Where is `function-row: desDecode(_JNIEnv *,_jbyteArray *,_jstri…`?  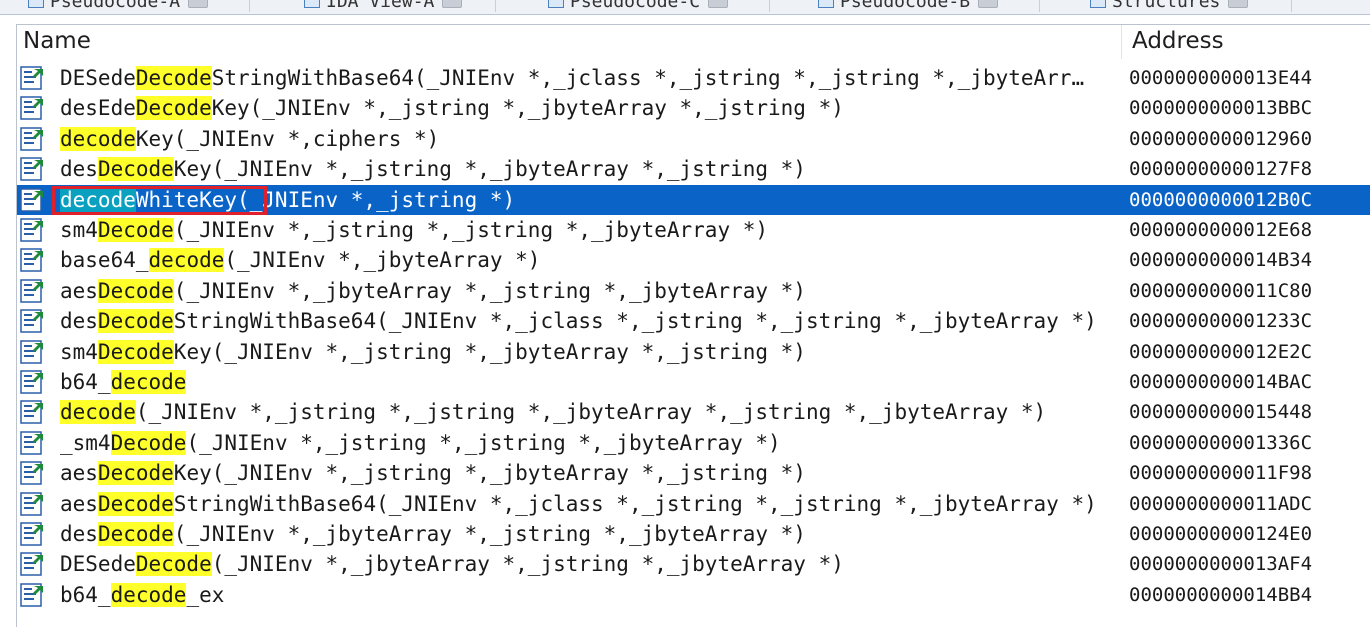
function-row: desDecode(_JNIEnv *,_jbyteArray *,_jstri… is located at coordinates (693, 534).